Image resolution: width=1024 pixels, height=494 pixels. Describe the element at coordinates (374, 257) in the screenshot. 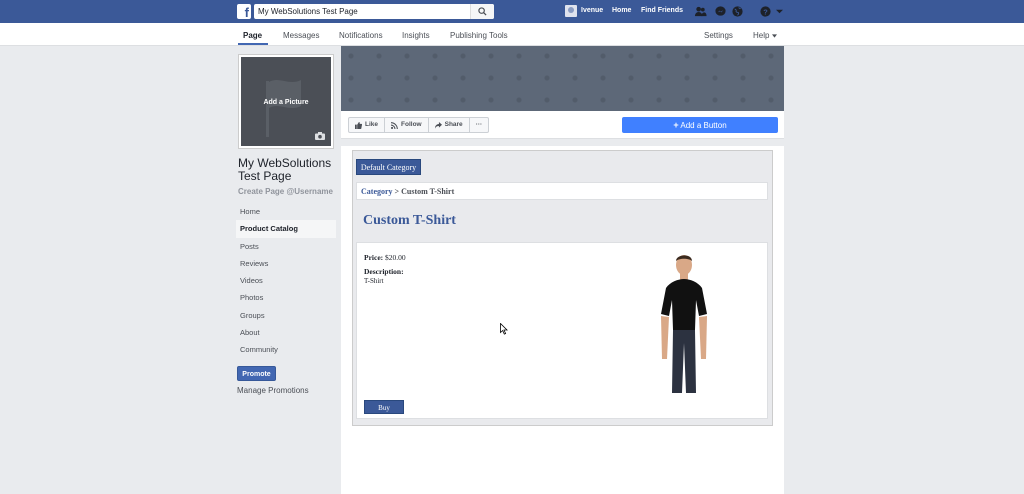

I see `price-label: Price:` at that location.